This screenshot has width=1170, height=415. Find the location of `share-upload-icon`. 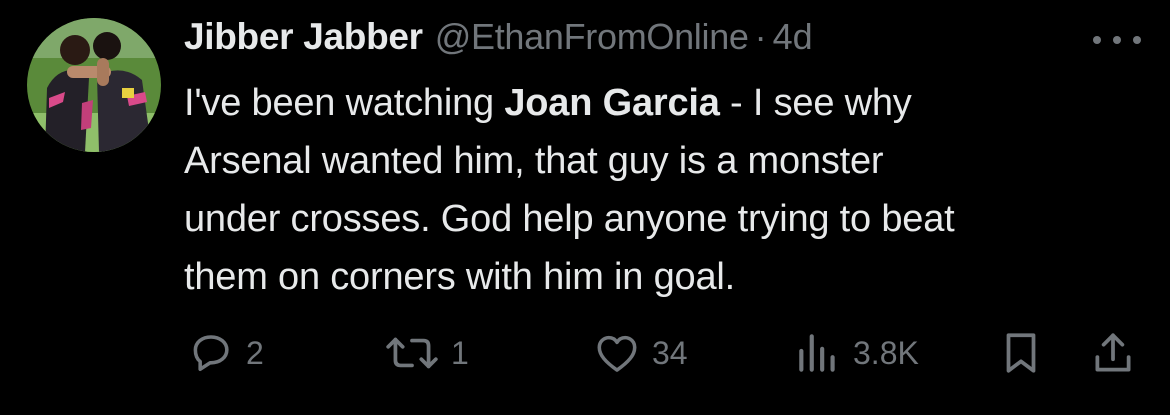

share-upload-icon is located at coordinates (1113, 352).